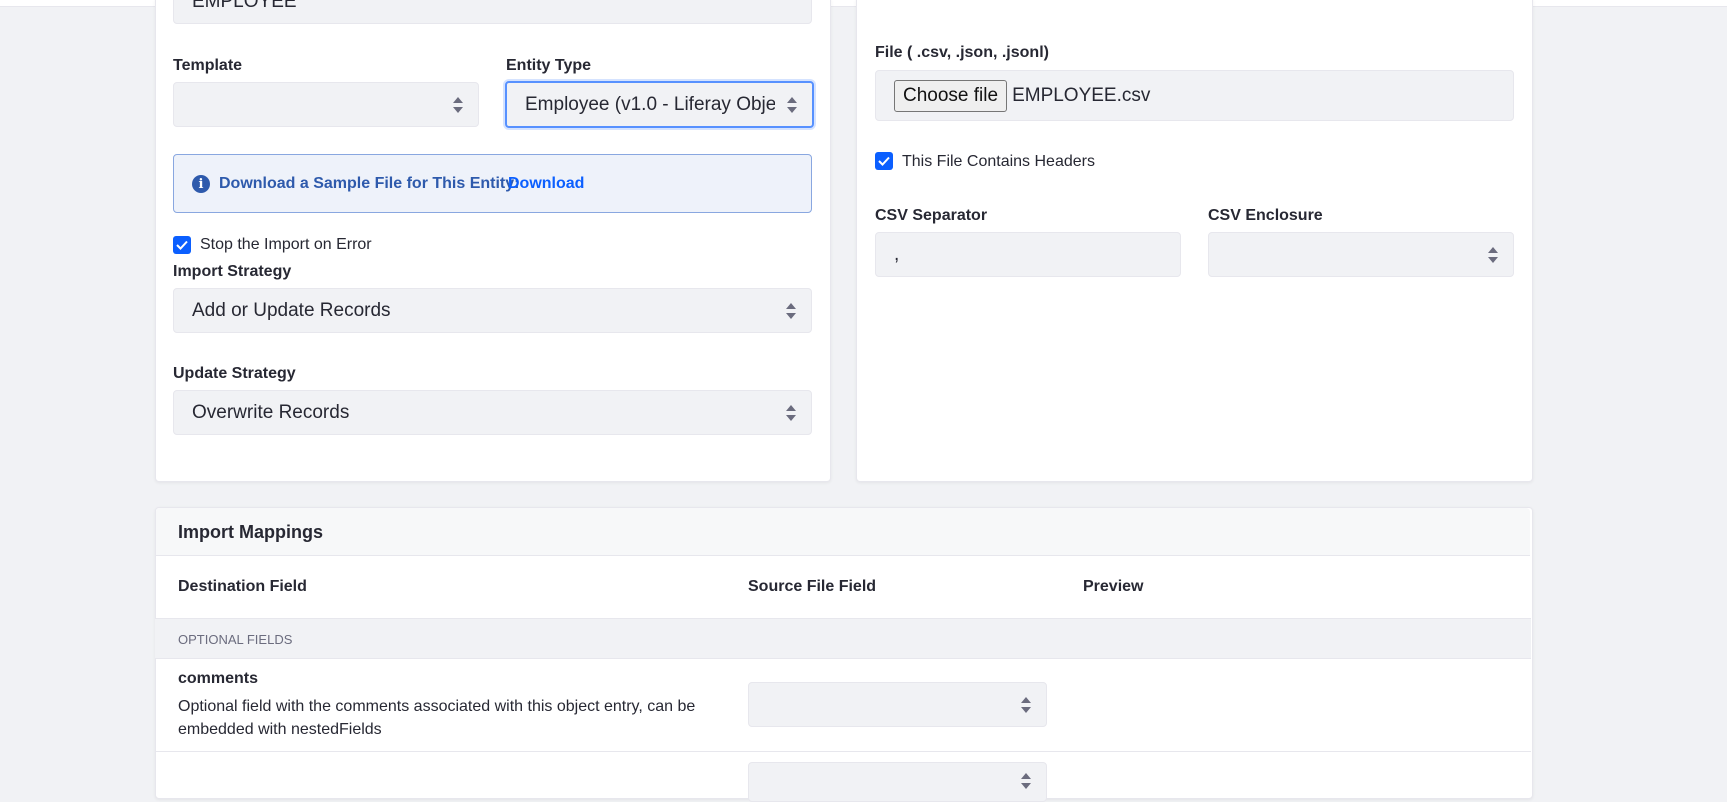  What do you see at coordinates (650, 104) in the screenshot?
I see `entity-type-select-value: Employee (v1.0 - Liferay Object` at bounding box center [650, 104].